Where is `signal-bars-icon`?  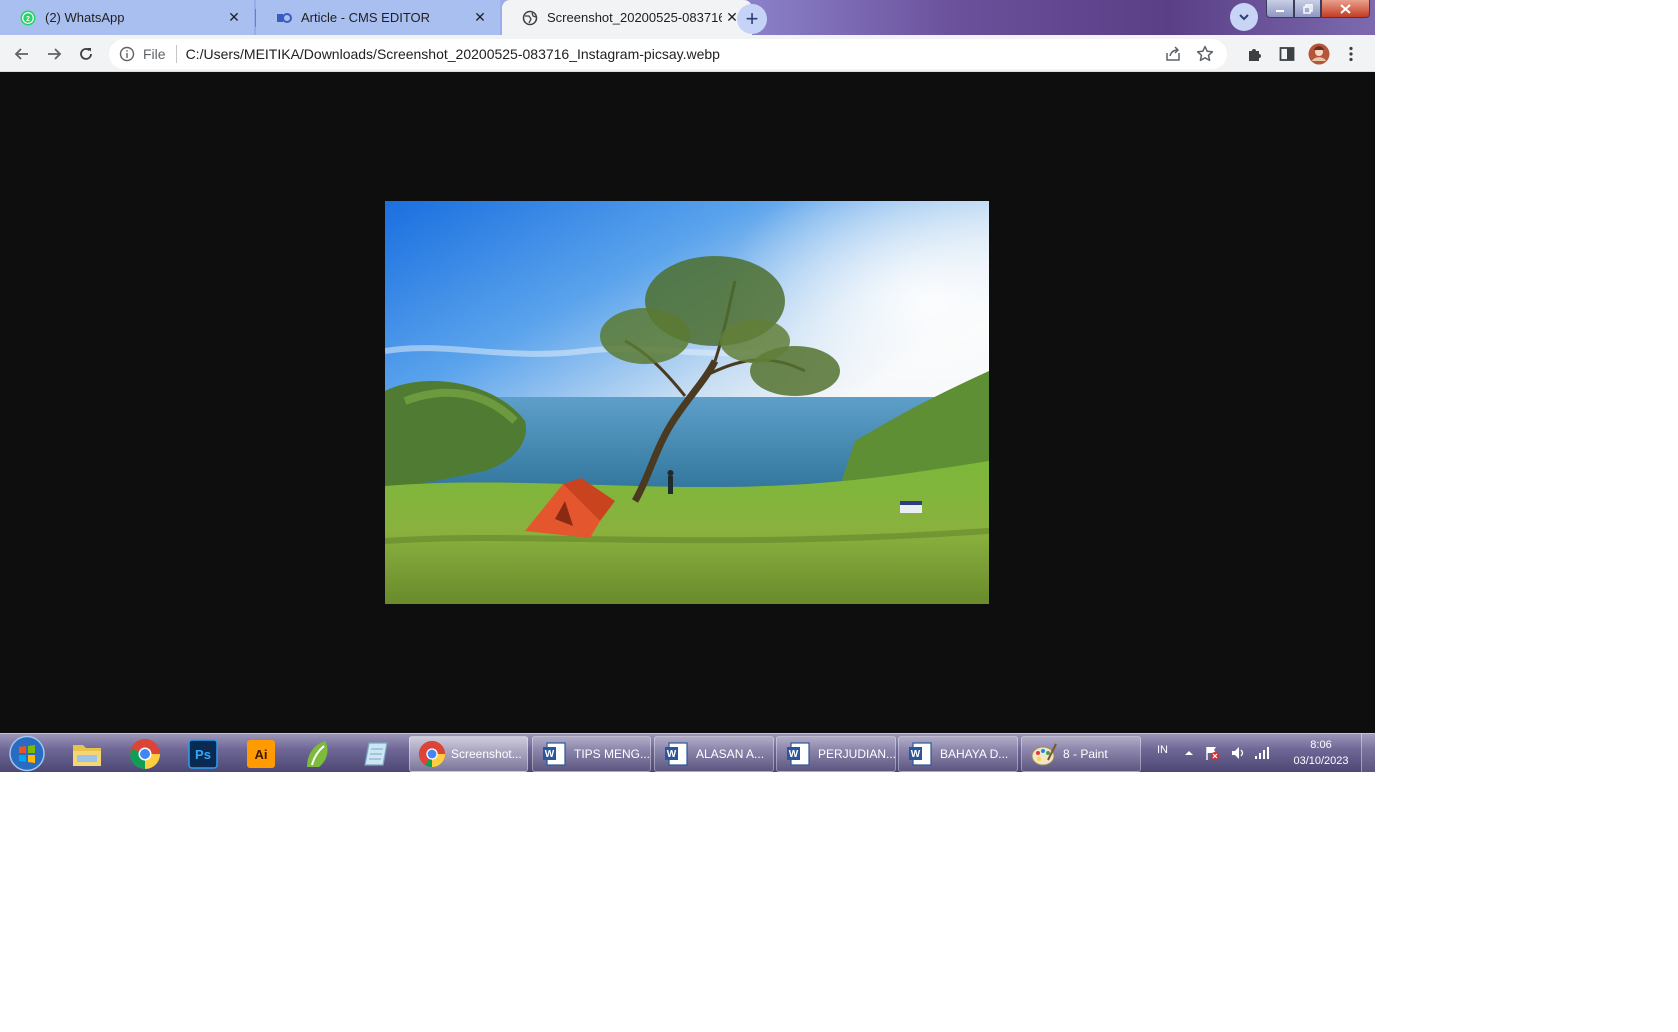
signal-bars-icon is located at coordinates (1262, 753).